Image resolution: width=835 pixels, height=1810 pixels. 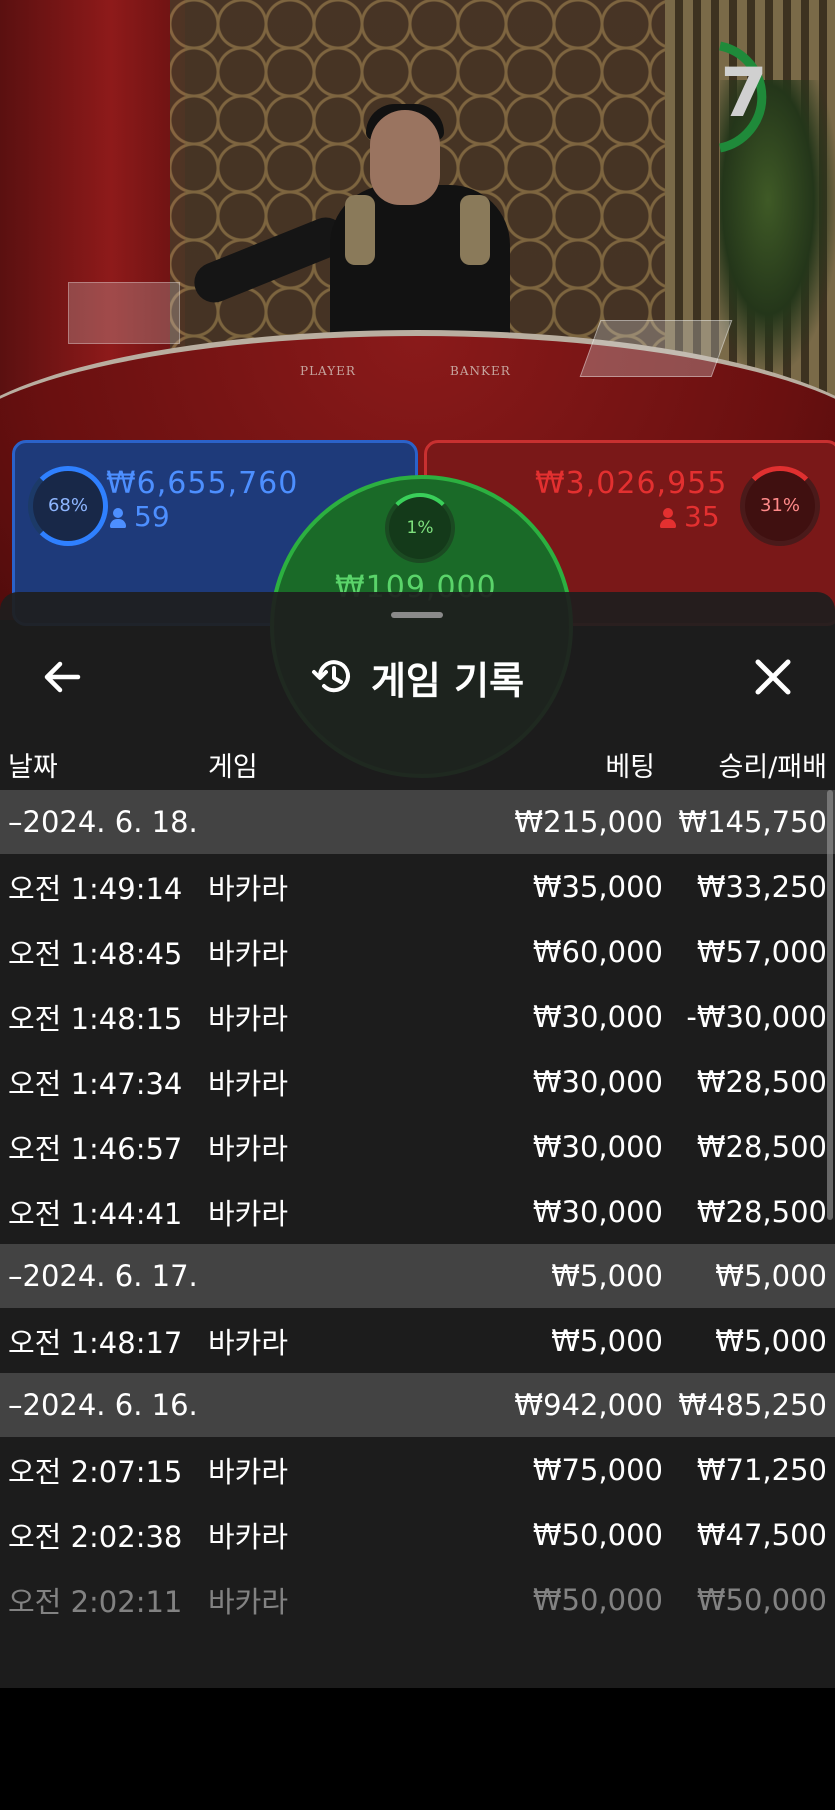 I want to click on history-row: 오전 2:07:15 바카라 ₩75,000 ₩71,250, so click(x=417, y=1469).